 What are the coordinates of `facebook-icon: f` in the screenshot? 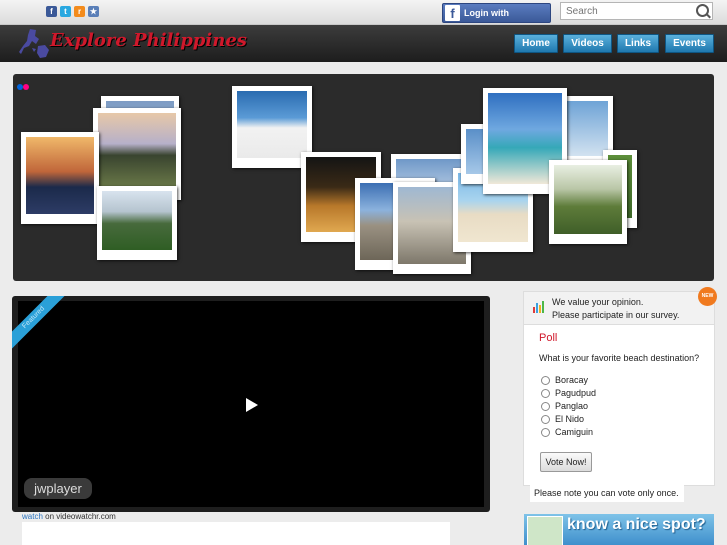 It's located at (51, 11).